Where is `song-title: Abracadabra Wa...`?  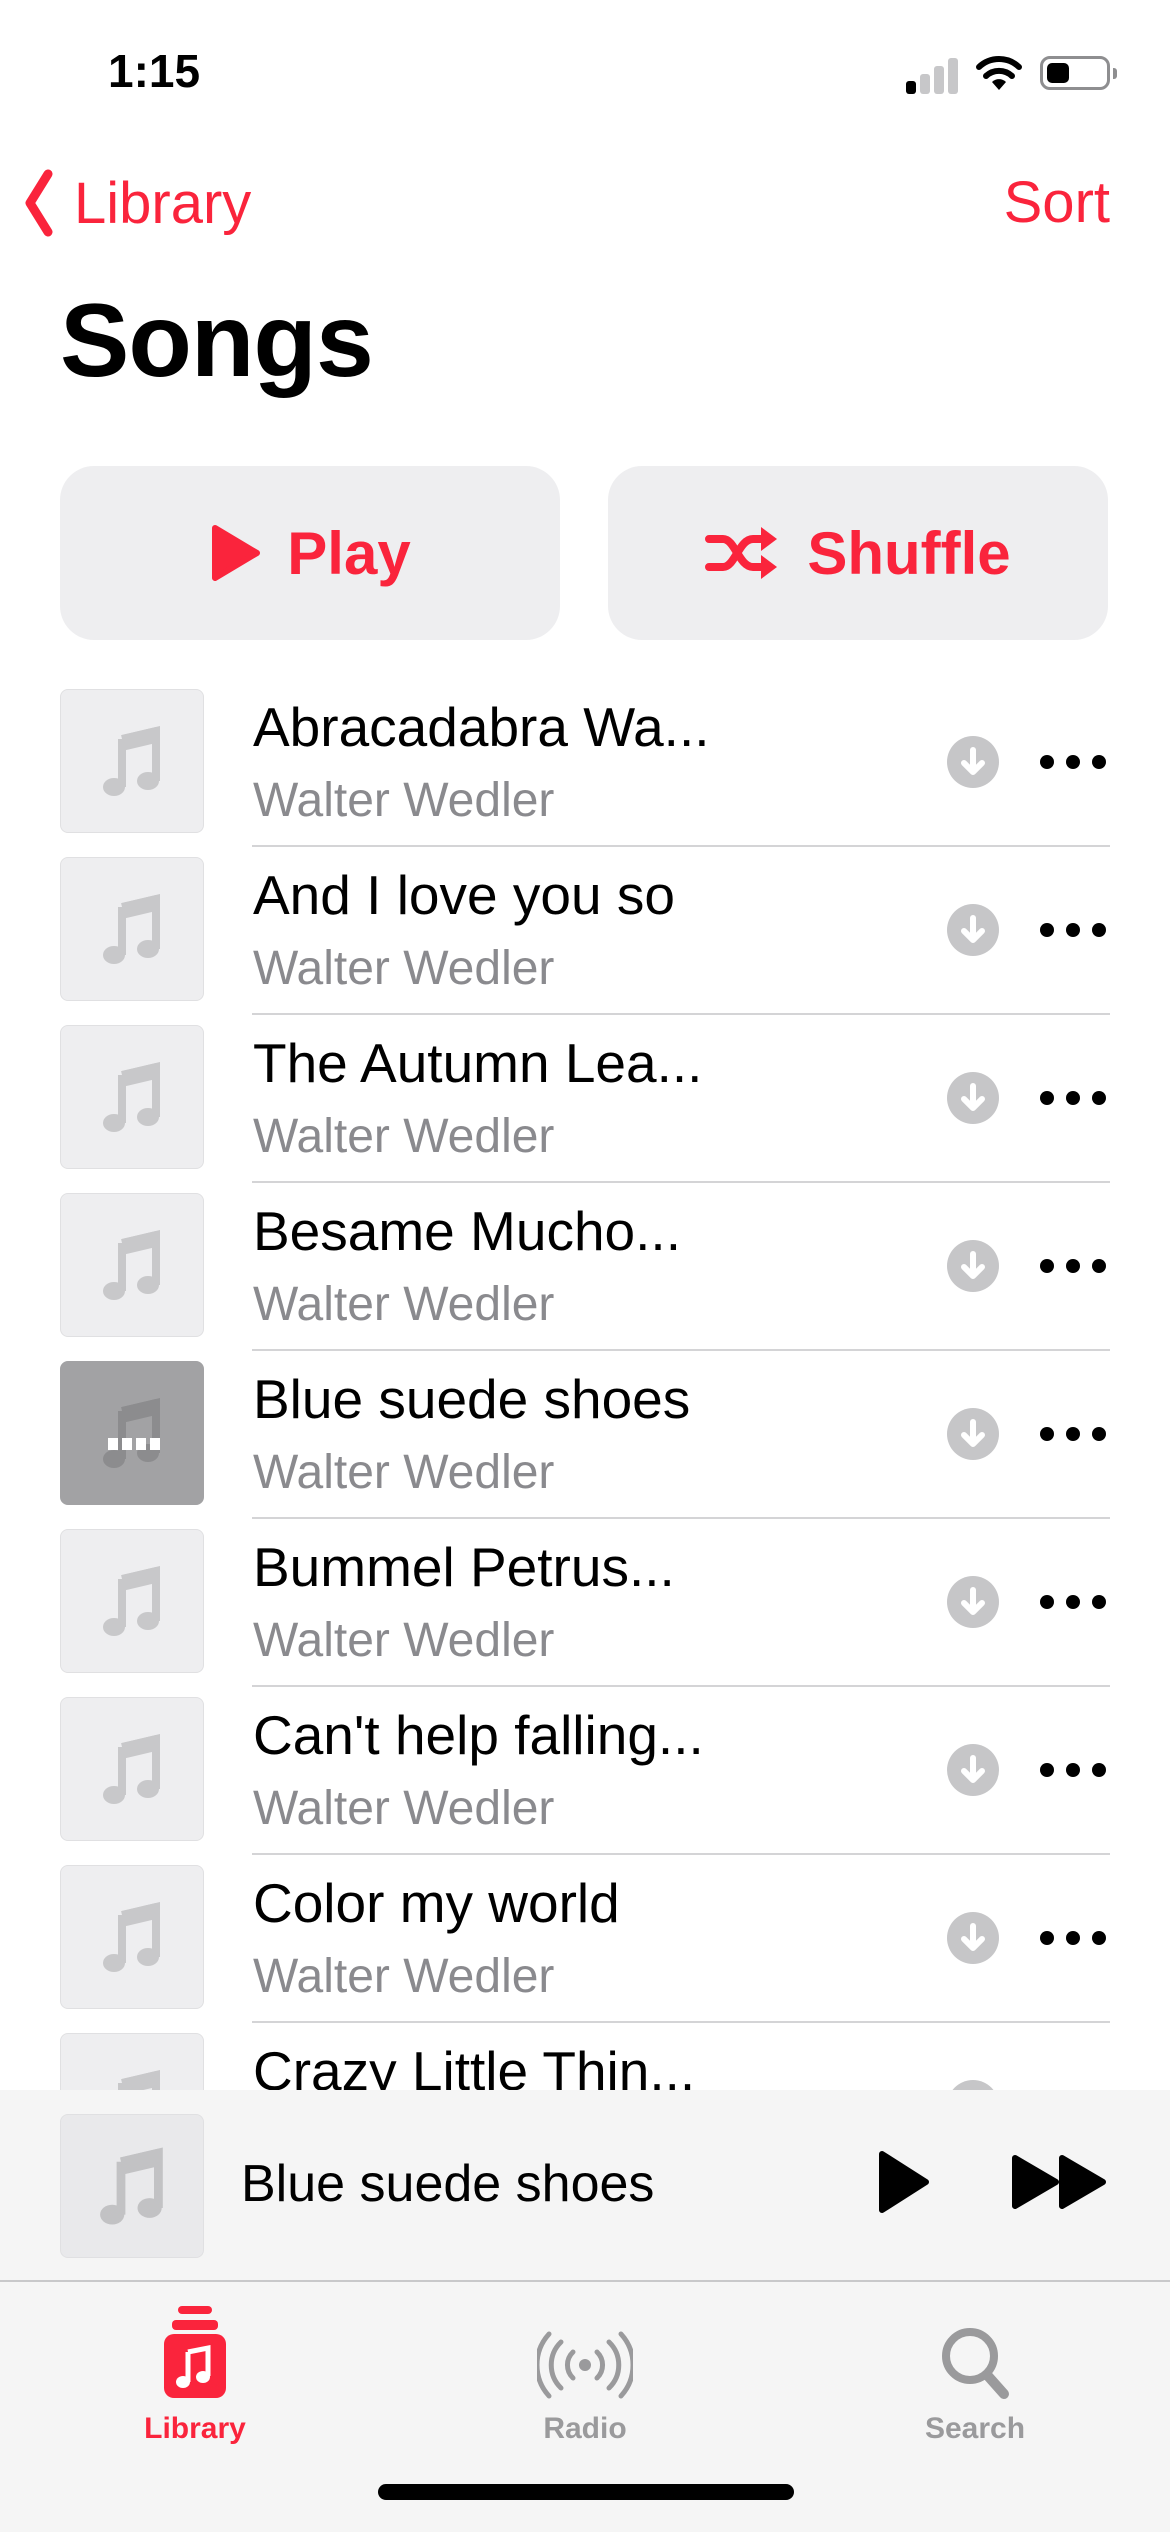 song-title: Abracadabra Wa... is located at coordinates (481, 727).